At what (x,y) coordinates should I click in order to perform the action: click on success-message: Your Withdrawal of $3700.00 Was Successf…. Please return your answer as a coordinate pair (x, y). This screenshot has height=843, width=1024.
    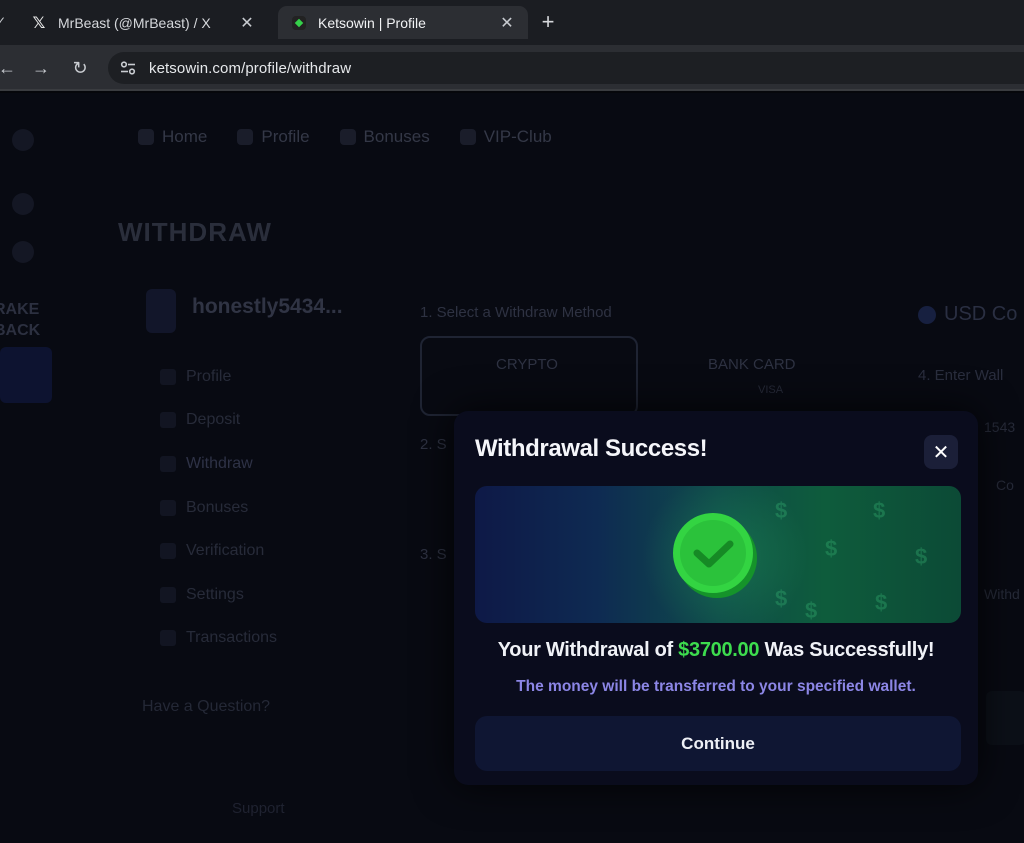
    Looking at the image, I should click on (716, 650).